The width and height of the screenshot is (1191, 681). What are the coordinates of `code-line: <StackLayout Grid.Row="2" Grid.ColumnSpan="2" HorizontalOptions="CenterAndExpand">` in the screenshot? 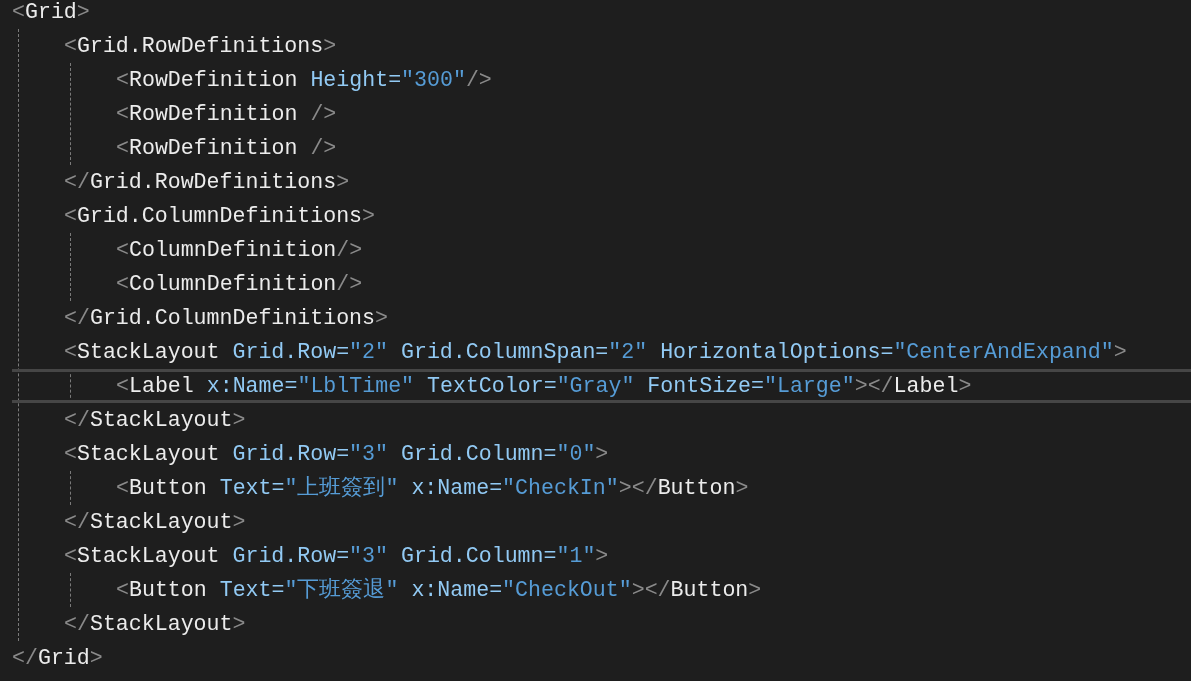 It's located at (595, 352).